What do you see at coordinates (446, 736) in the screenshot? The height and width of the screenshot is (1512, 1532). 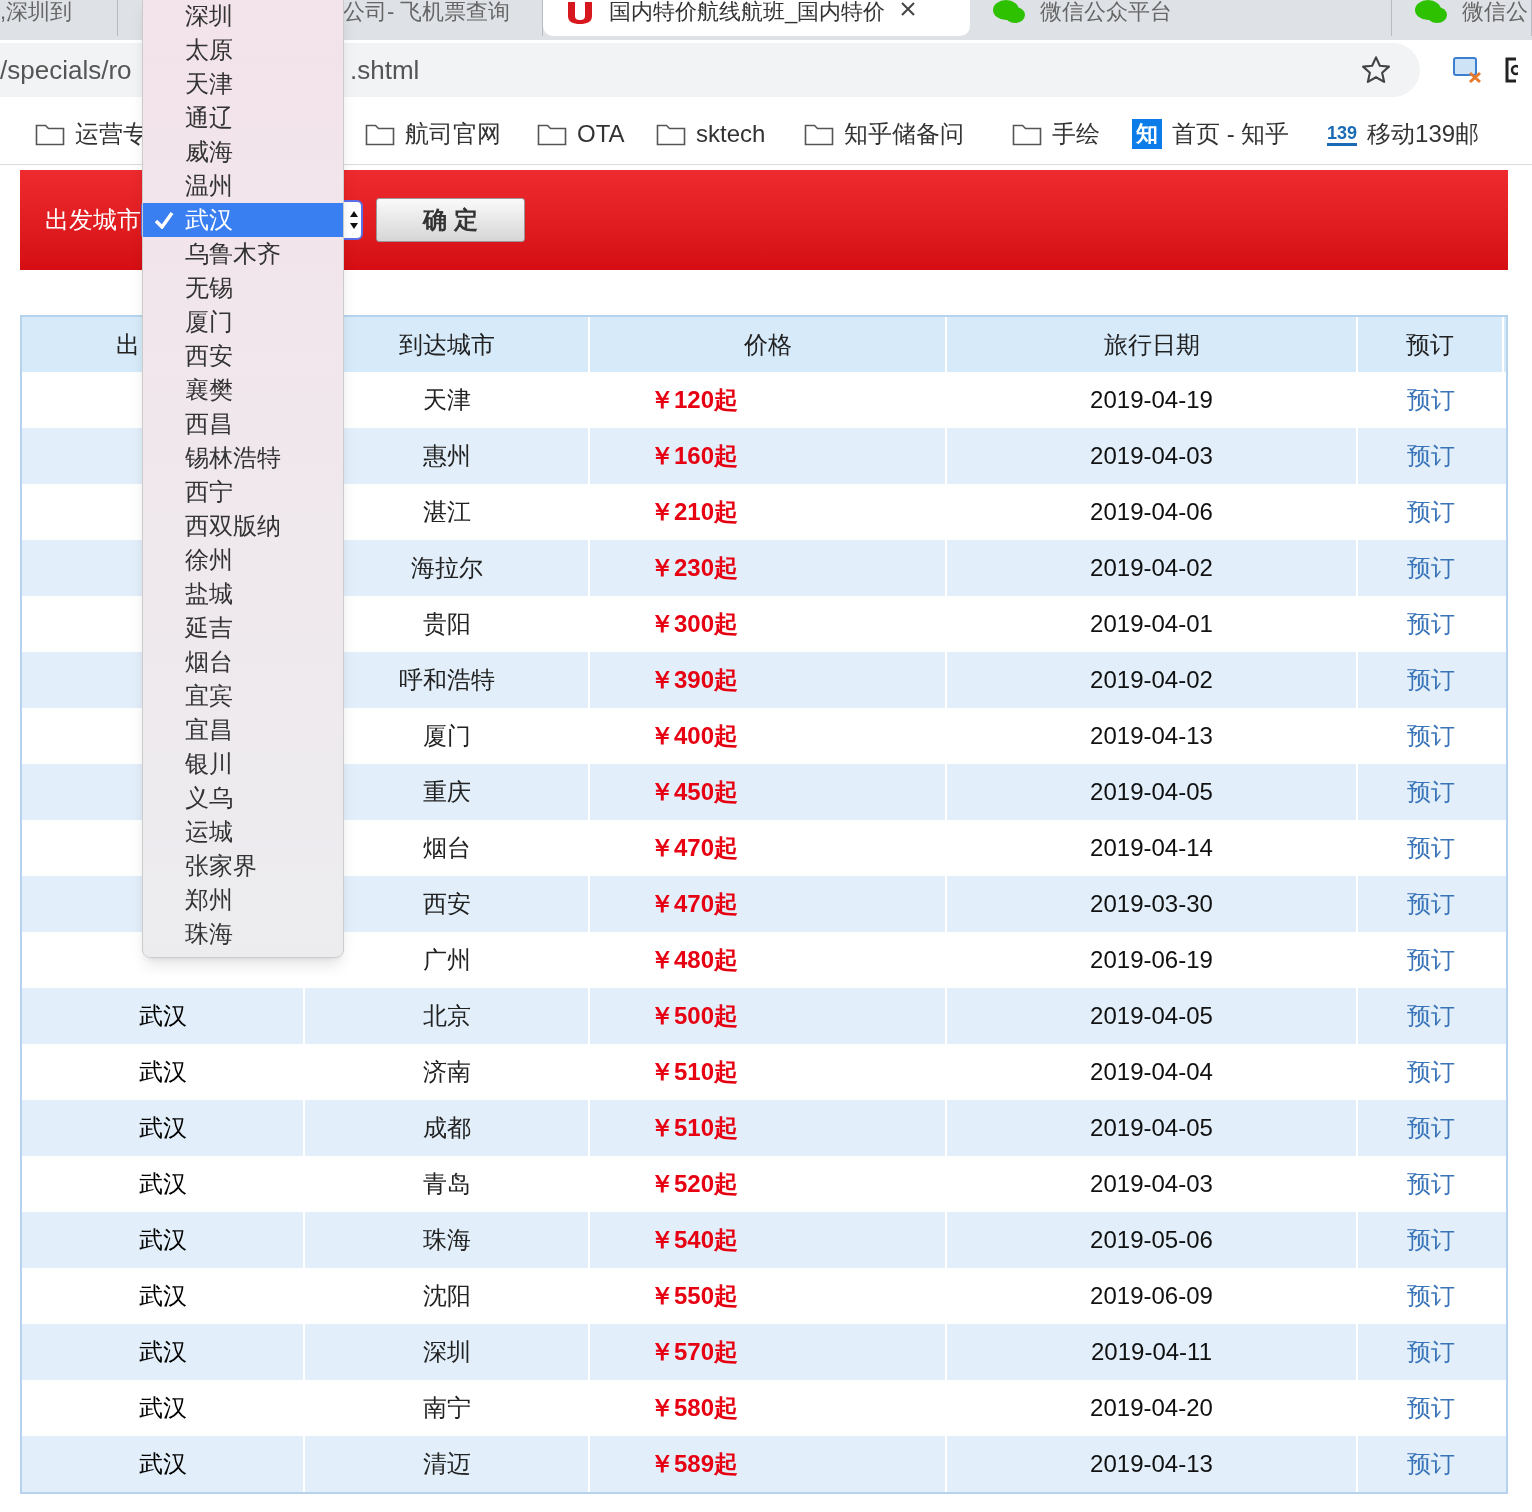 I see `table-cell-text: 厦门` at bounding box center [446, 736].